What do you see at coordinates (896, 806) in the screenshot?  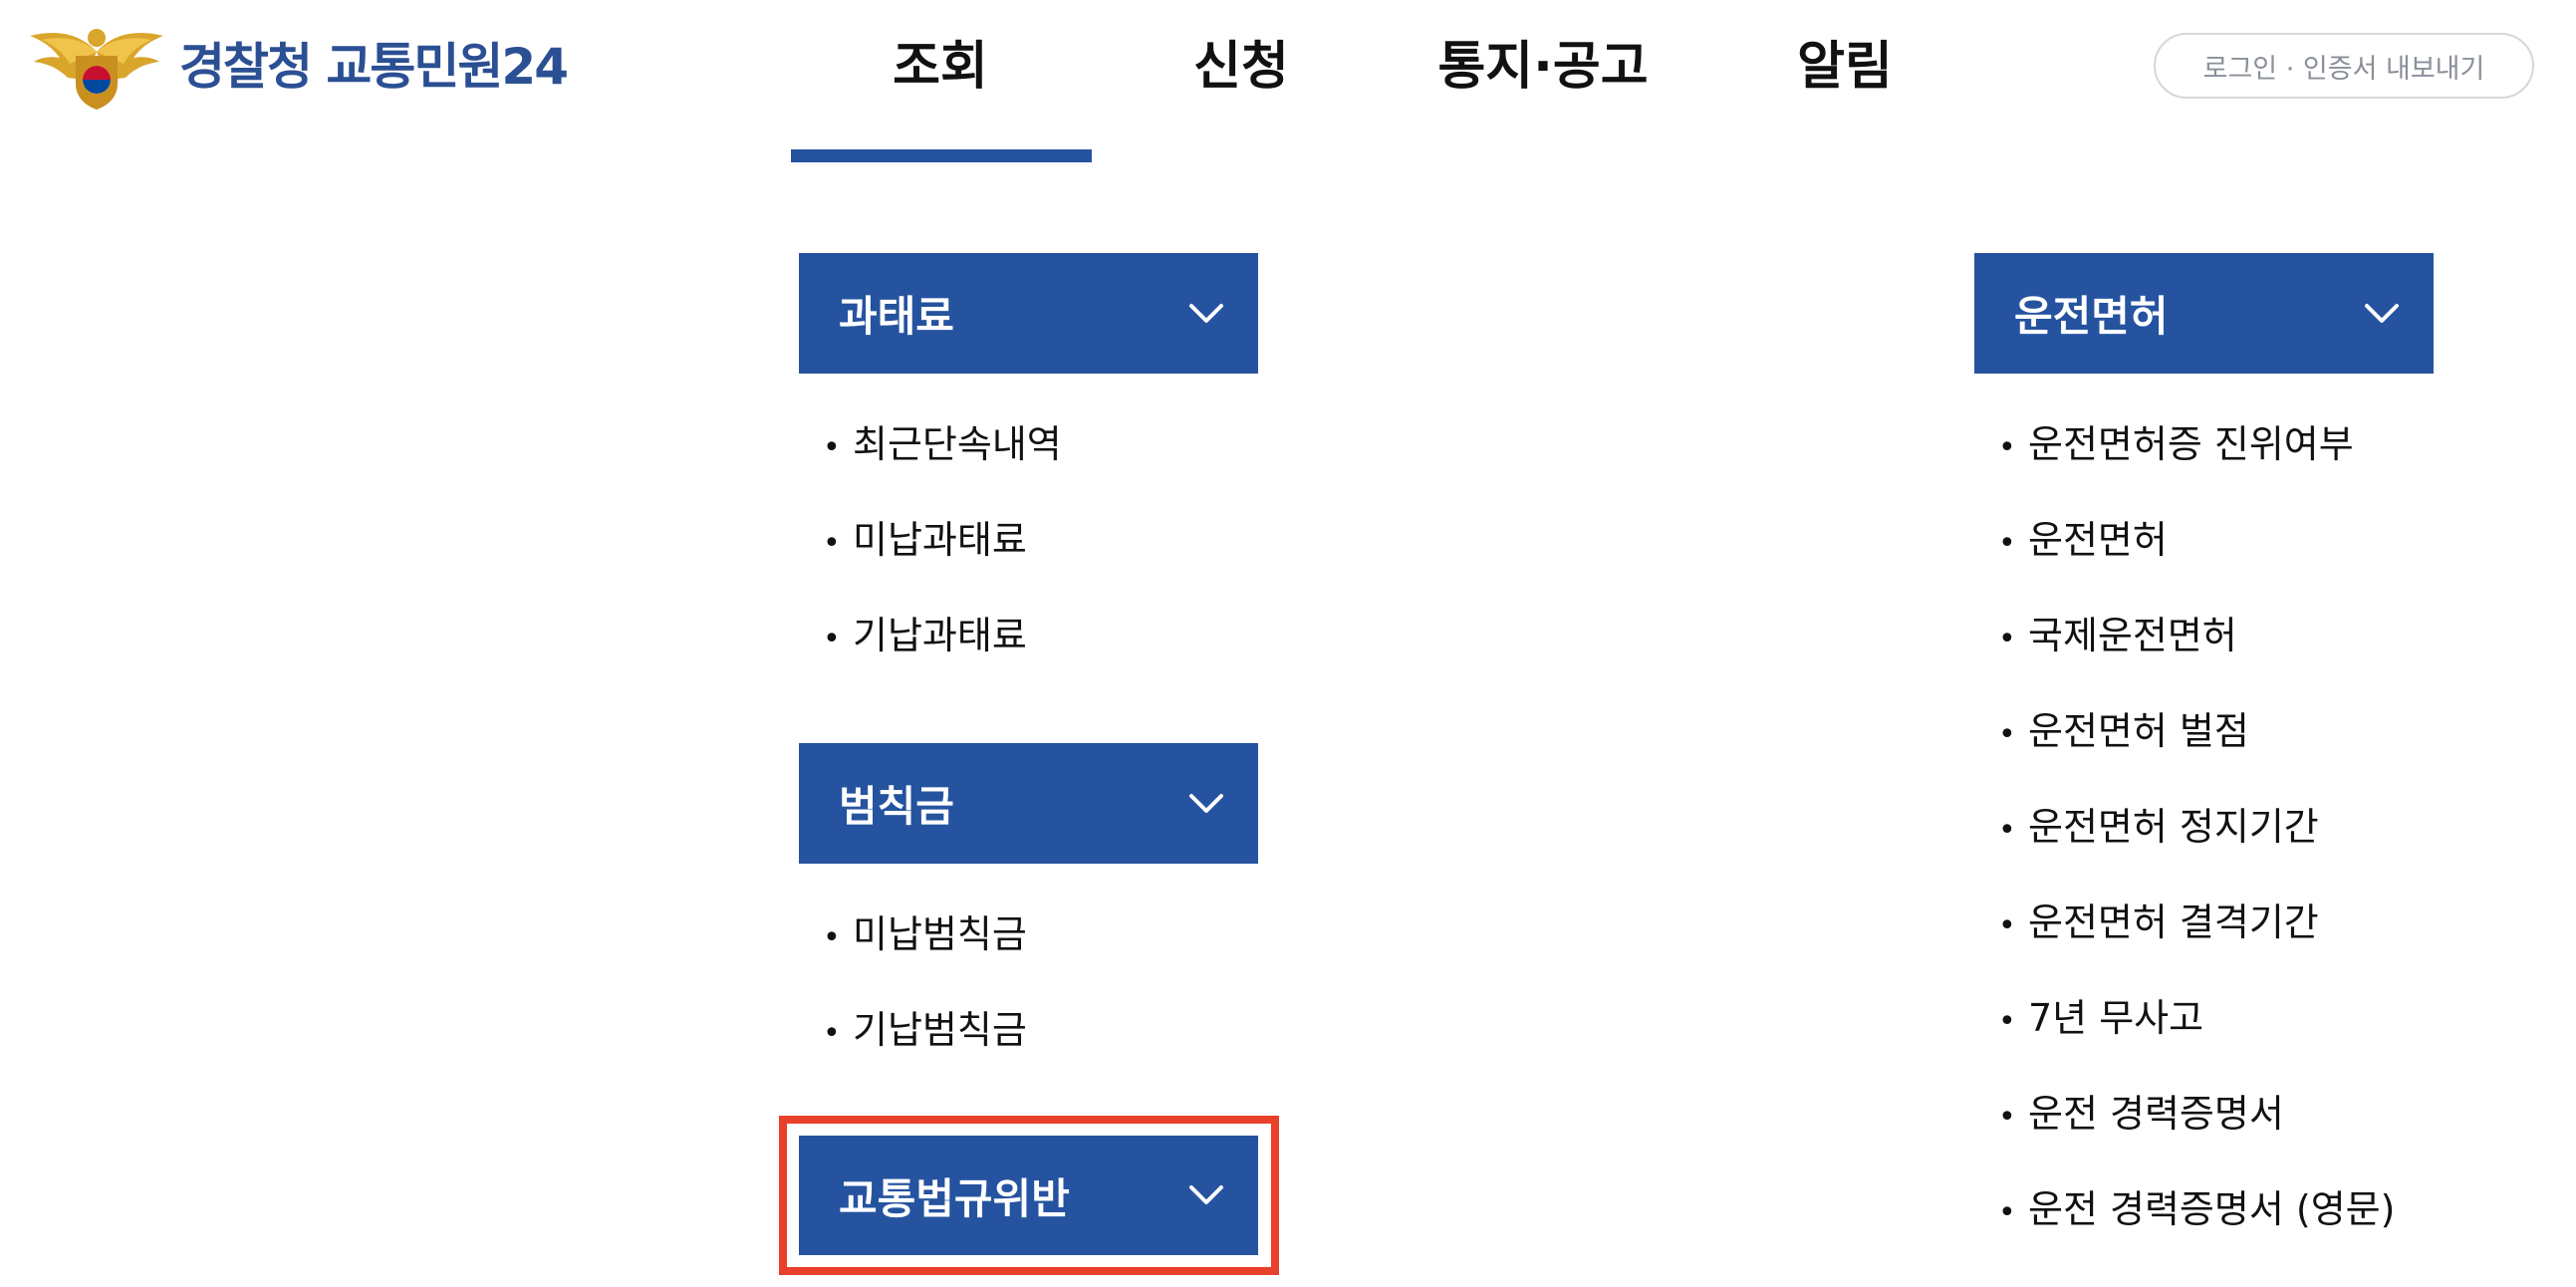 I see `menu-header-label: 범칙금` at bounding box center [896, 806].